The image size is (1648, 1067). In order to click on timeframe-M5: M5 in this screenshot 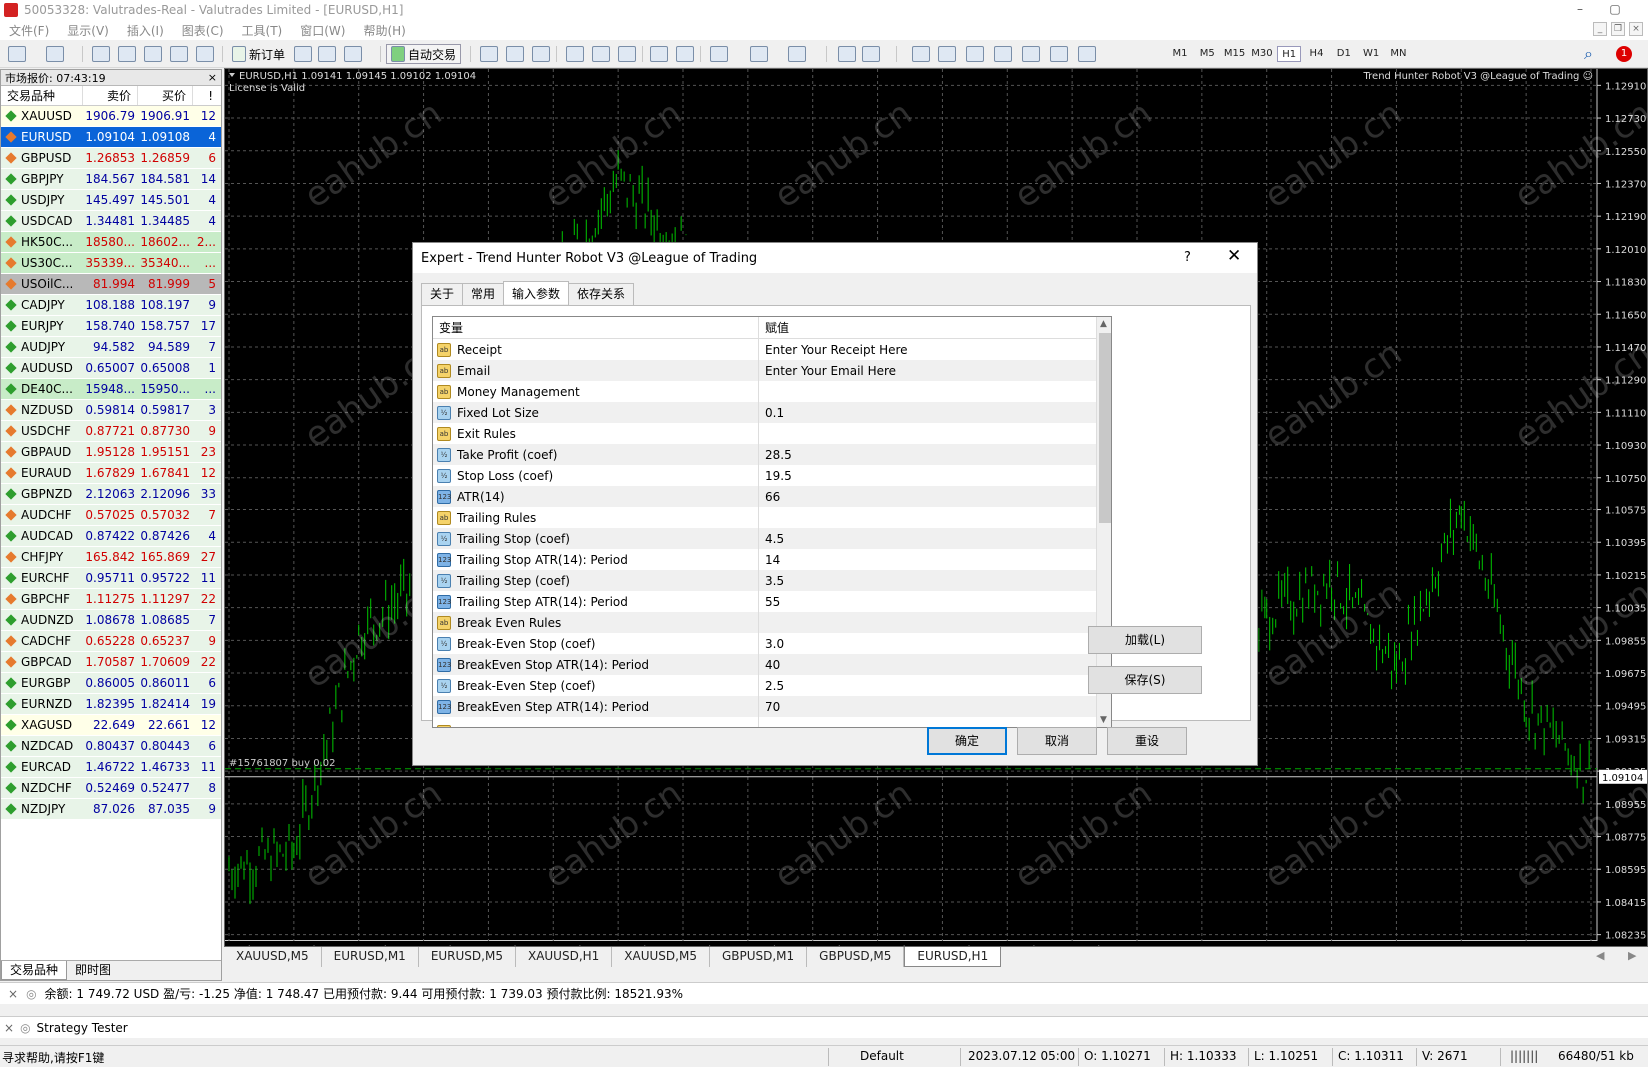, I will do `click(1207, 54)`.